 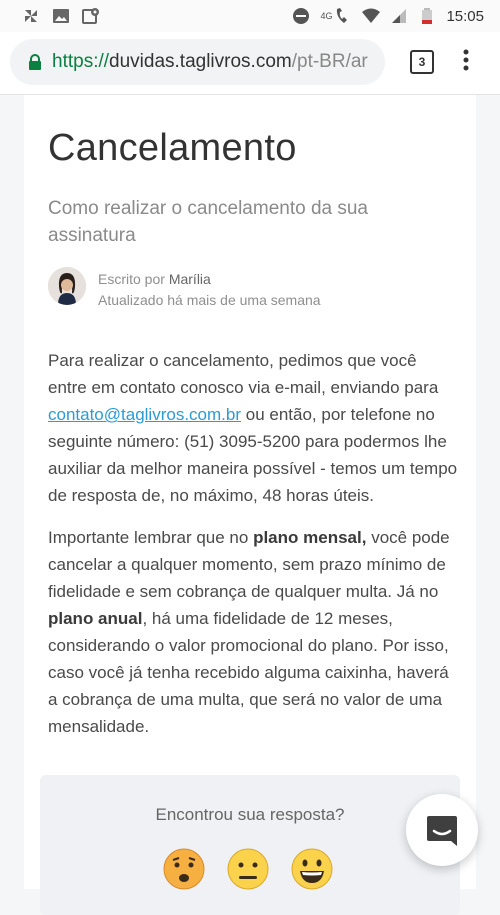 What do you see at coordinates (310, 537) in the screenshot?
I see `bold-monthly-plan: plano mensal,` at bounding box center [310, 537].